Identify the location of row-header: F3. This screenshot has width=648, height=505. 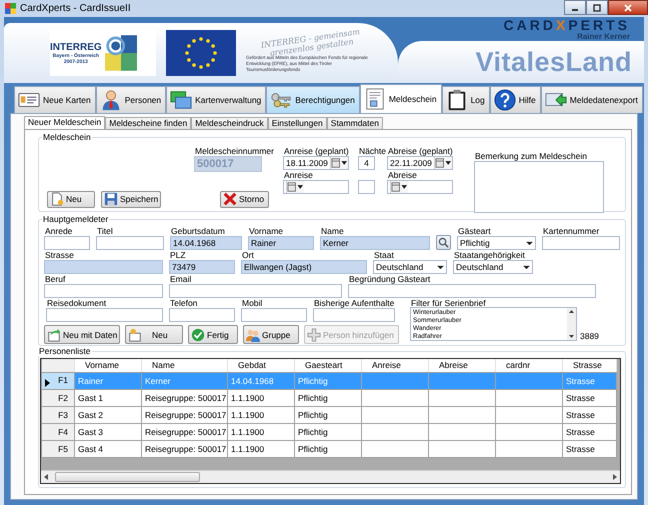
(58, 414).